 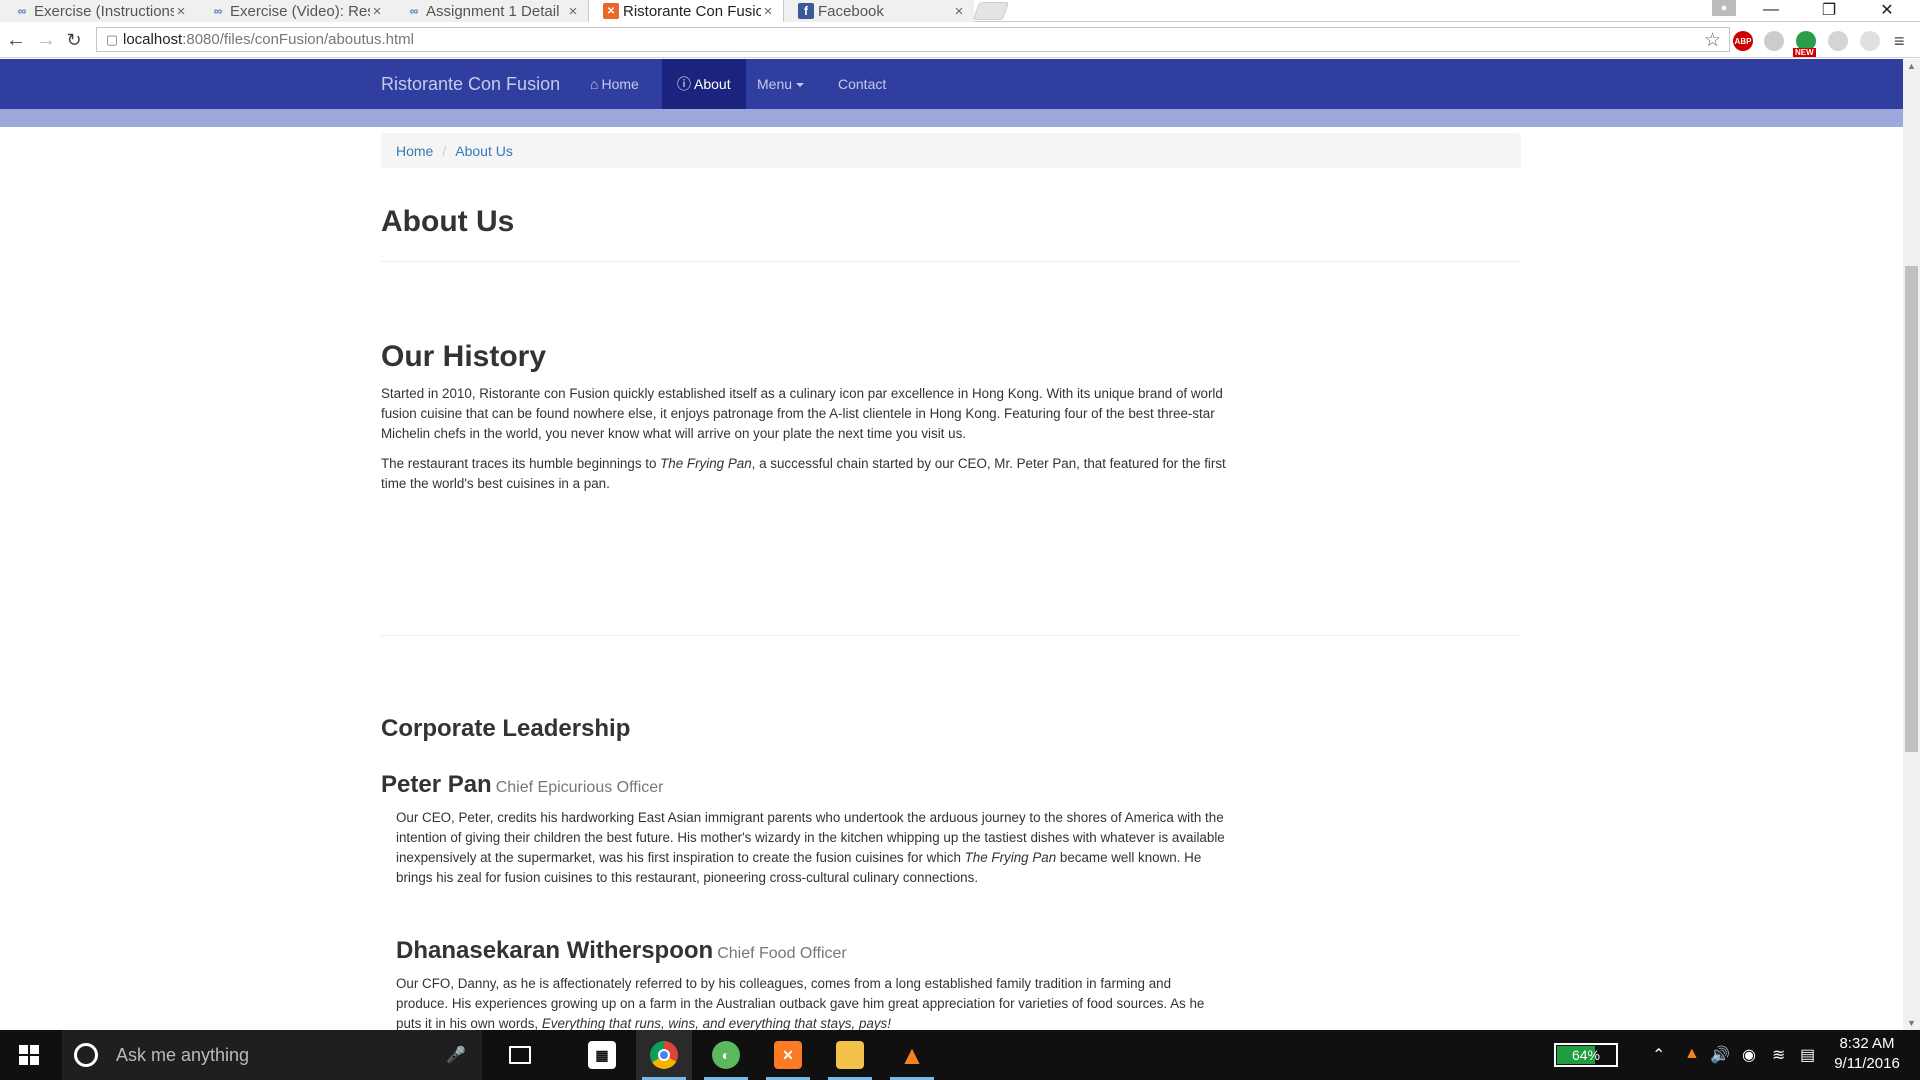 I want to click on tab-title: Exercise (Instructions, so click(x=104, y=11).